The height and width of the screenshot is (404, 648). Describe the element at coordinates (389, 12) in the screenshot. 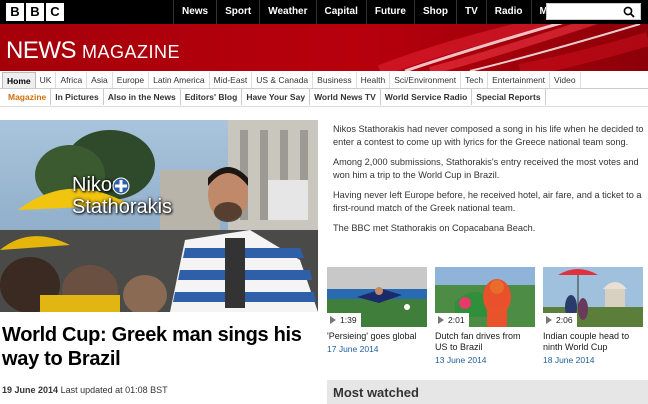

I see `global-nav-future: Future` at that location.